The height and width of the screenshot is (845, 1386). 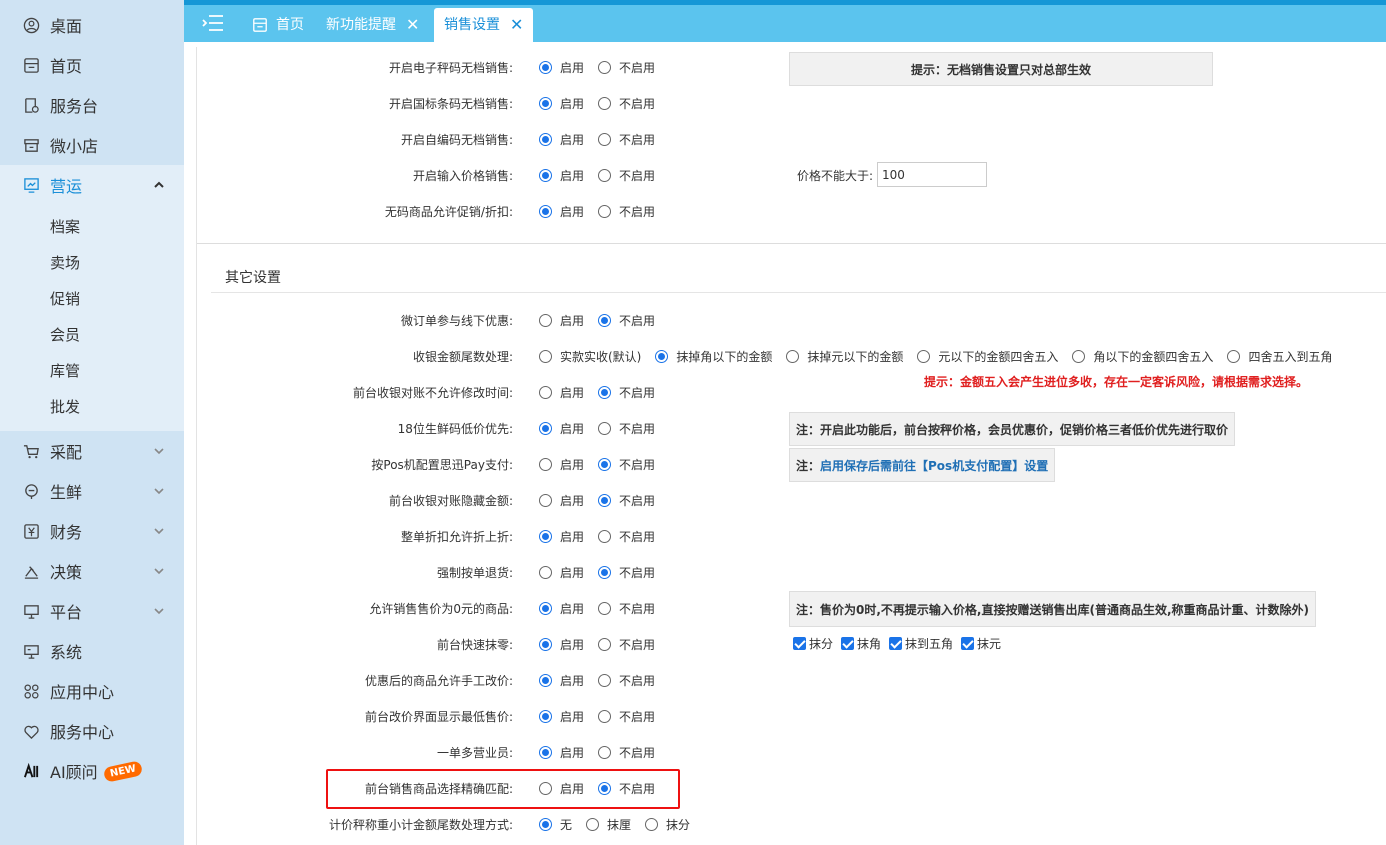 I want to click on sidebar-subitem: 批发, so click(x=92, y=407).